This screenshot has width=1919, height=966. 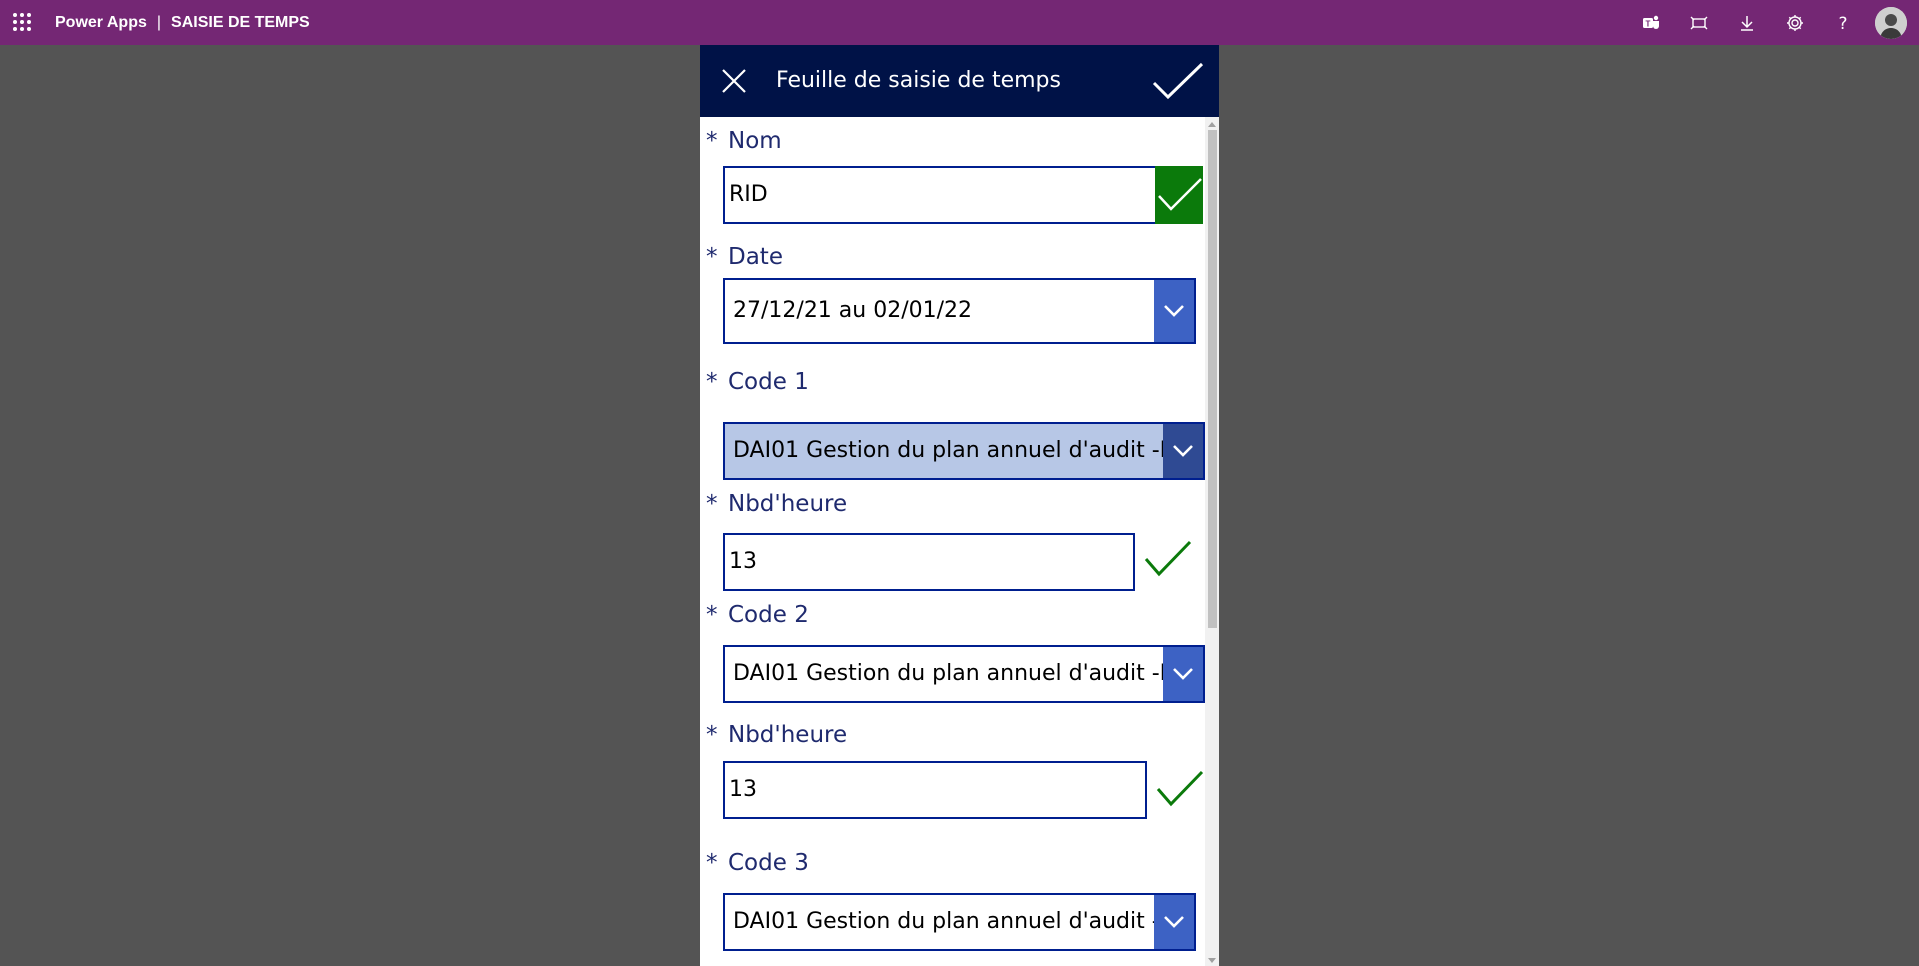 I want to click on teams-icon: T, so click(x=1651, y=22).